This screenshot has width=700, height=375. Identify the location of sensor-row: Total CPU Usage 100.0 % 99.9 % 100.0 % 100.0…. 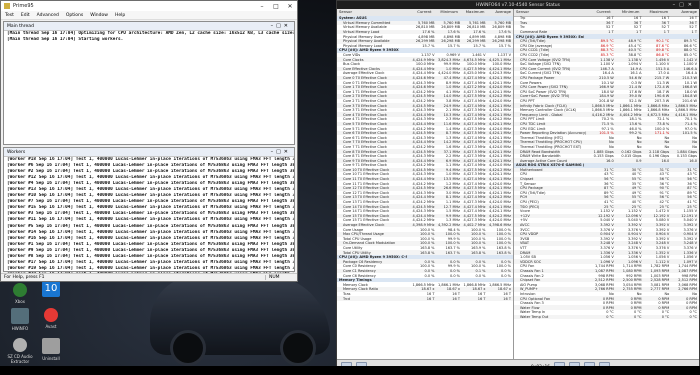
(425, 239).